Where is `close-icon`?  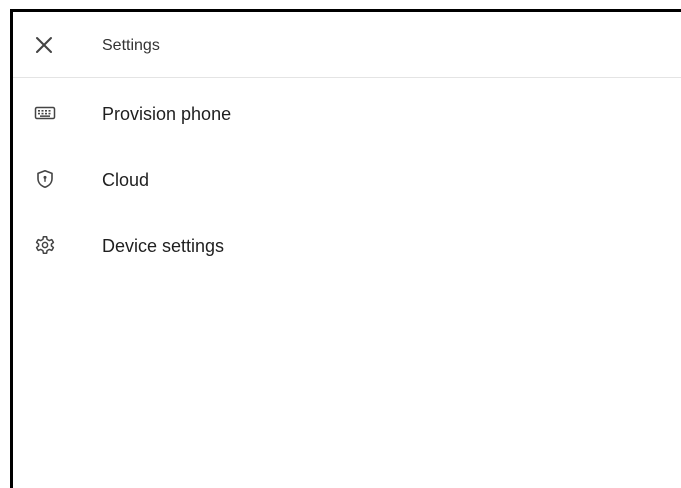 close-icon is located at coordinates (44, 45).